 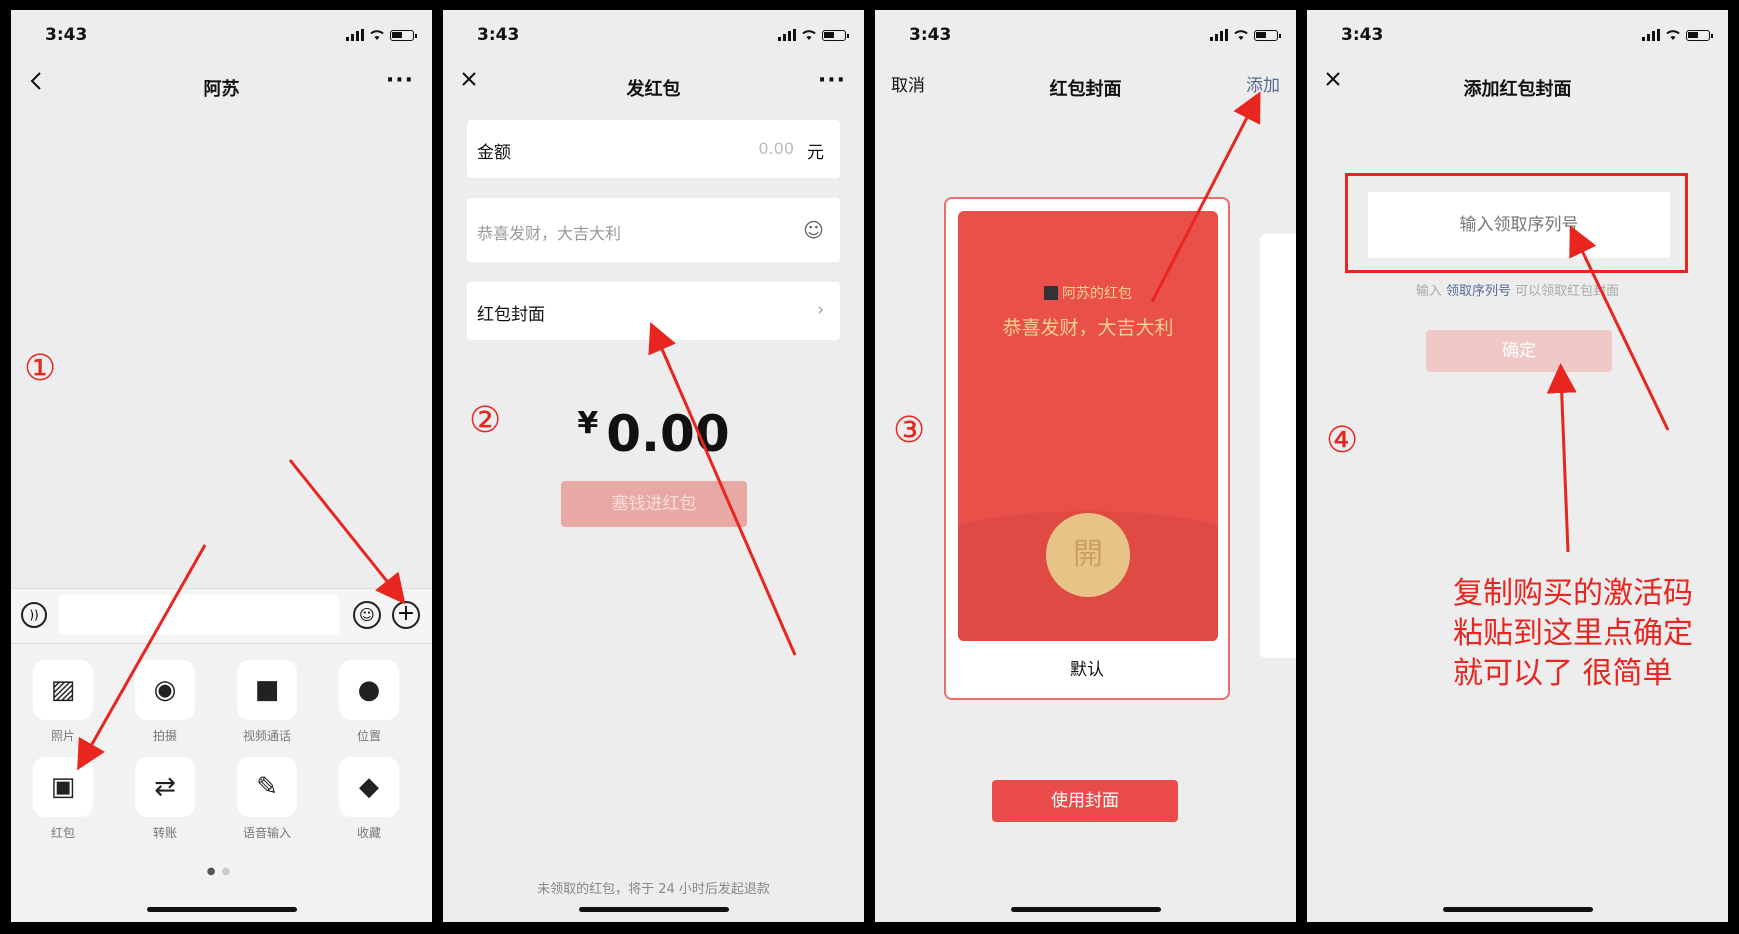 What do you see at coordinates (142, 657) in the screenshot?
I see `arrow-to-red-packet` at bounding box center [142, 657].